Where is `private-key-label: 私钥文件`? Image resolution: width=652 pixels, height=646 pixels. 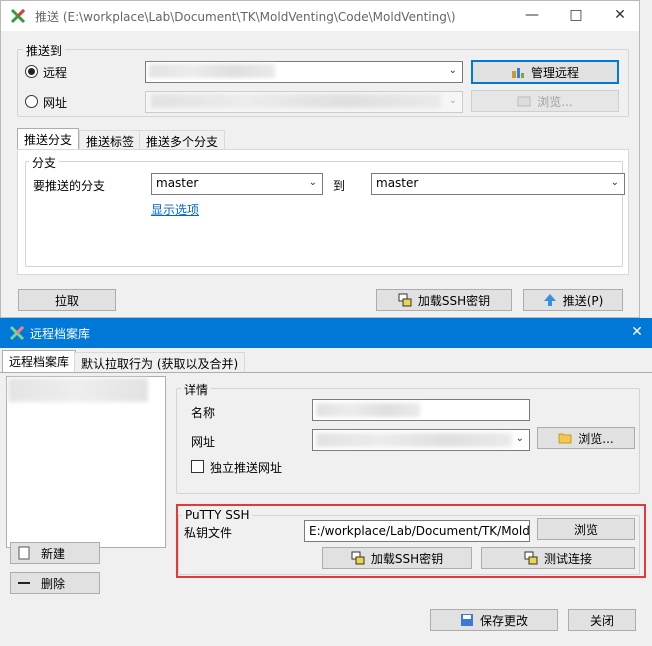
private-key-label: 私钥文件 is located at coordinates (208, 533).